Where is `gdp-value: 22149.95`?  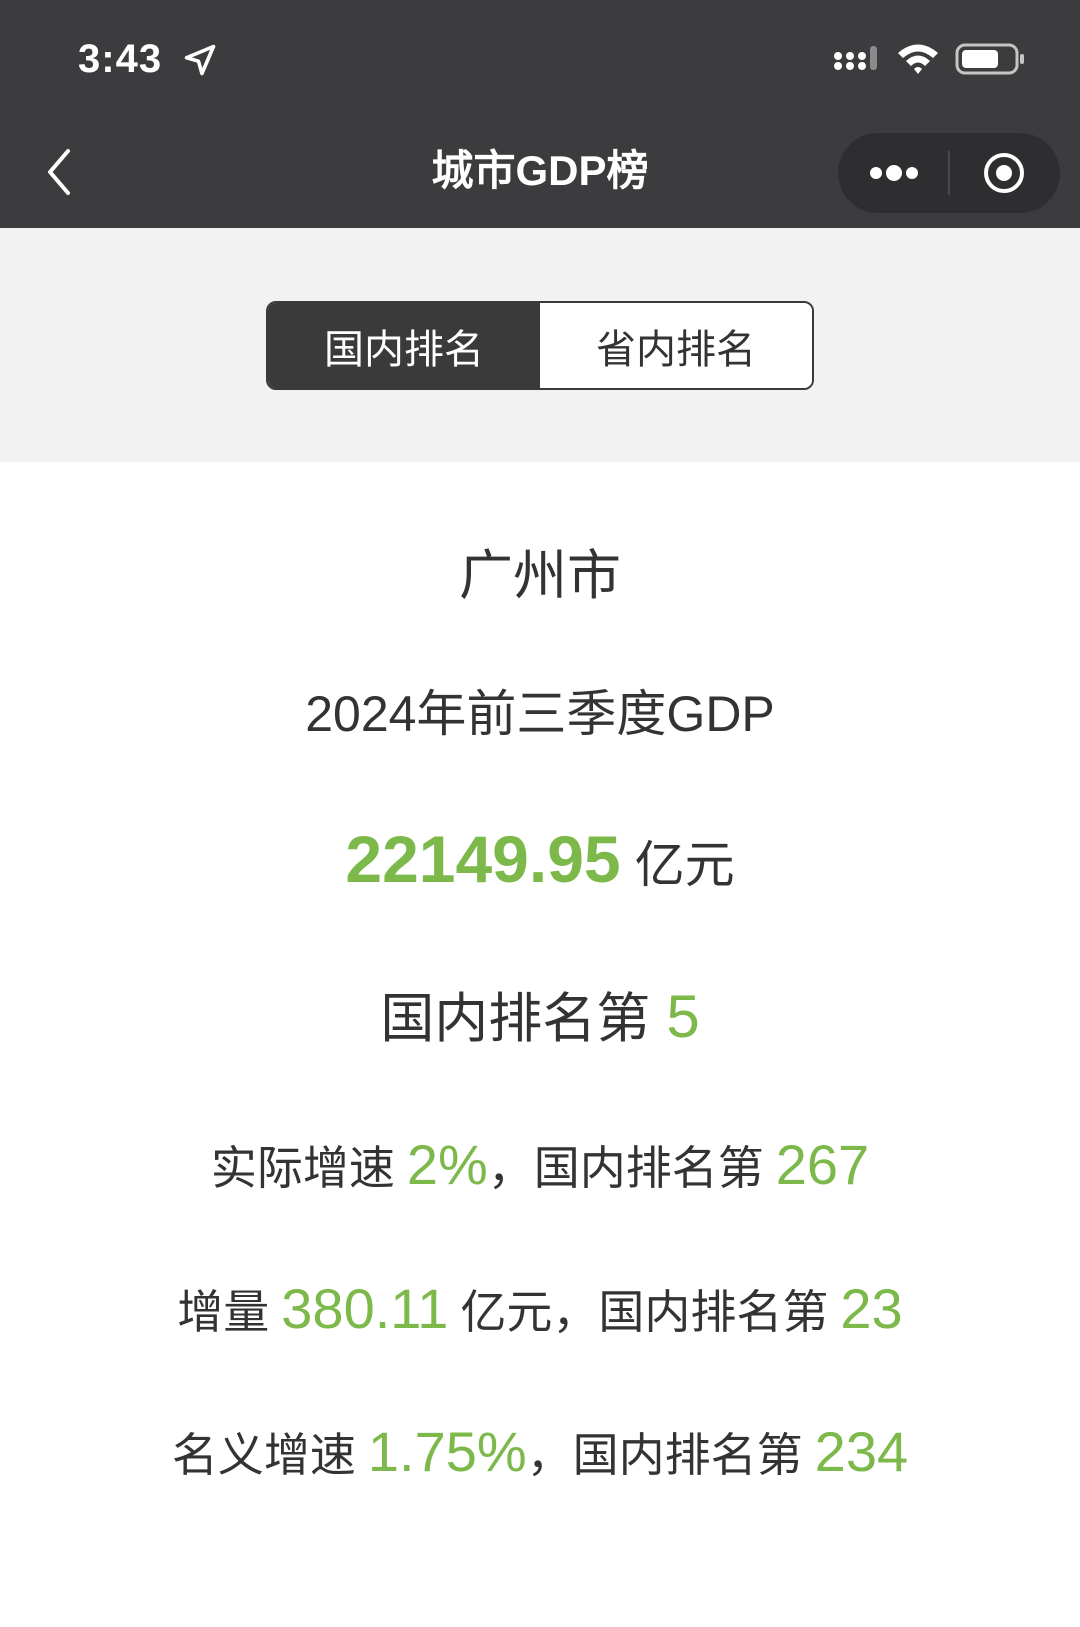 gdp-value: 22149.95 is located at coordinates (483, 859).